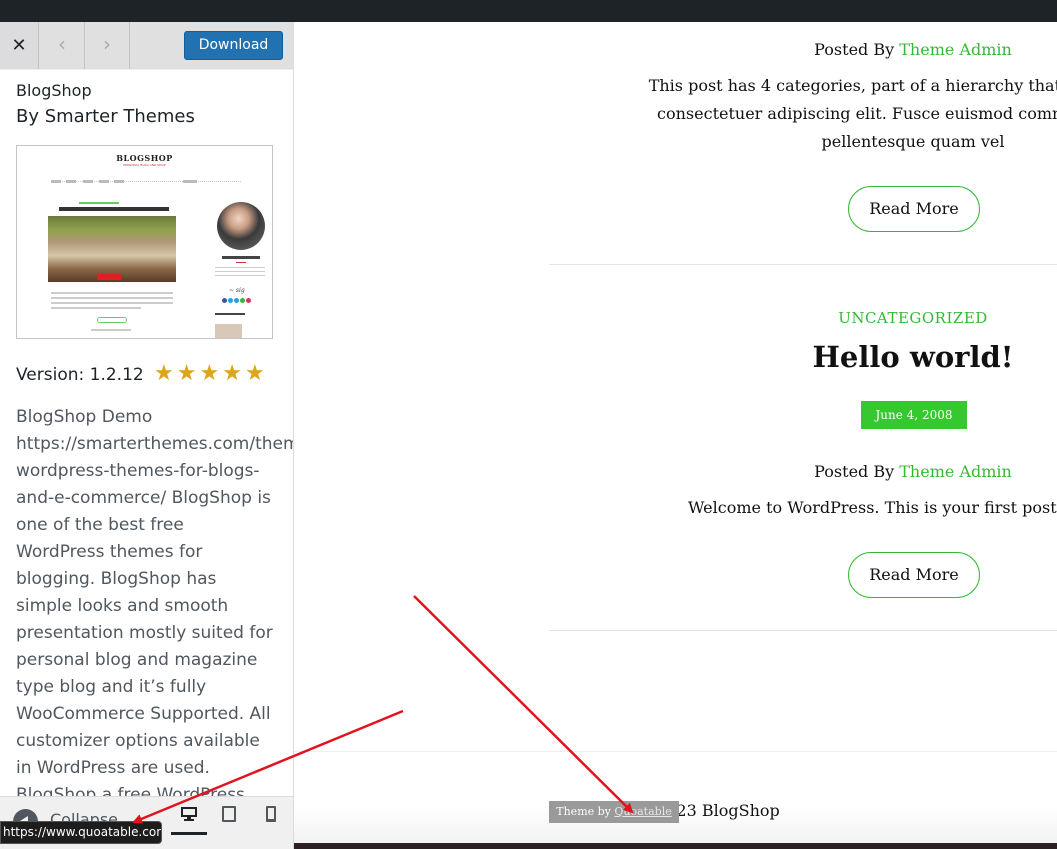 The height and width of the screenshot is (849, 1057). Describe the element at coordinates (190, 181) in the screenshot. I see `thumbnail-search` at that location.